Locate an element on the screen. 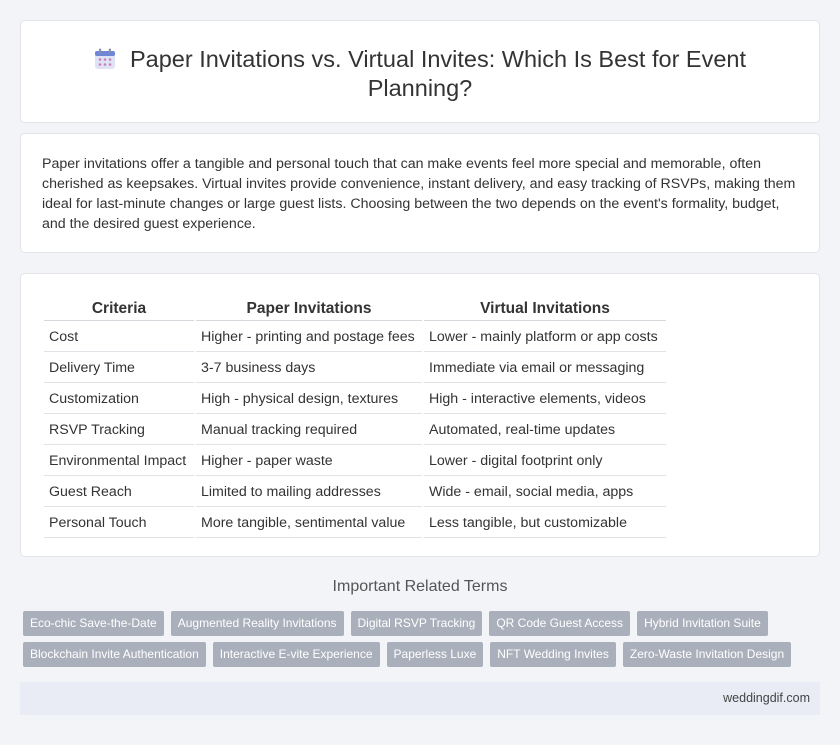 The width and height of the screenshot is (840, 745). criteria-cell: Guest Reach is located at coordinates (119, 492).